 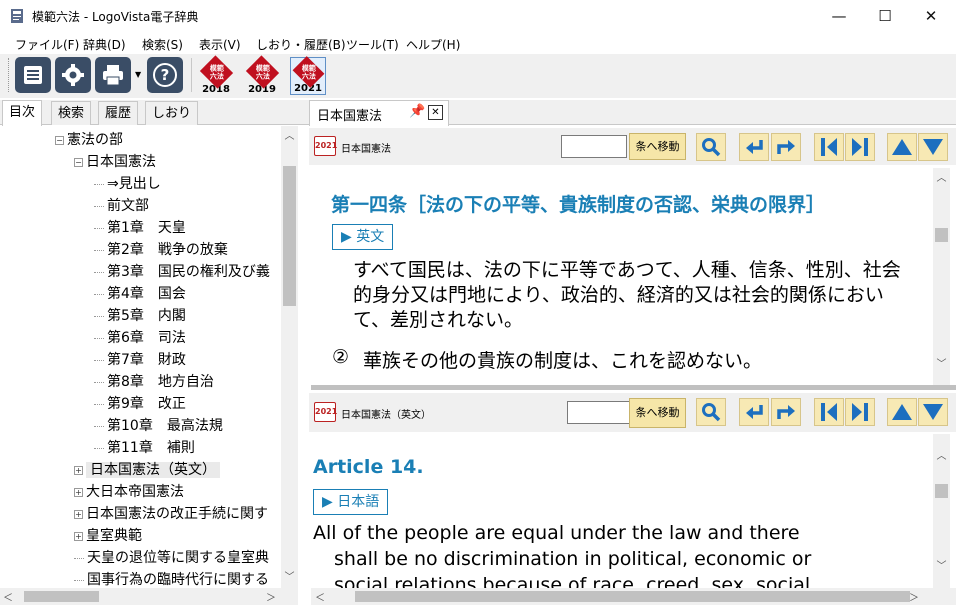 I want to click on tab-history: 履歴, so click(x=118, y=113).